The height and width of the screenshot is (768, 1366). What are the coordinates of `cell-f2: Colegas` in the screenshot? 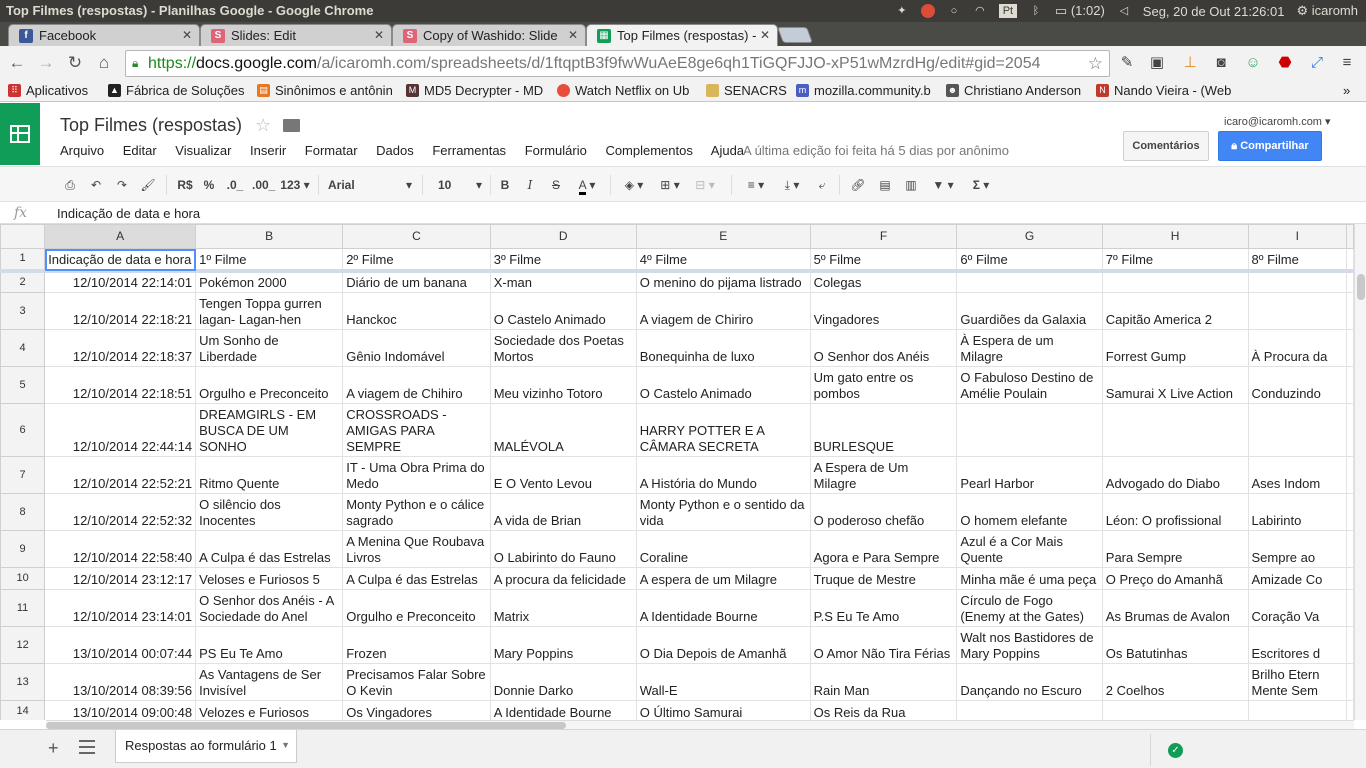 It's located at (883, 281).